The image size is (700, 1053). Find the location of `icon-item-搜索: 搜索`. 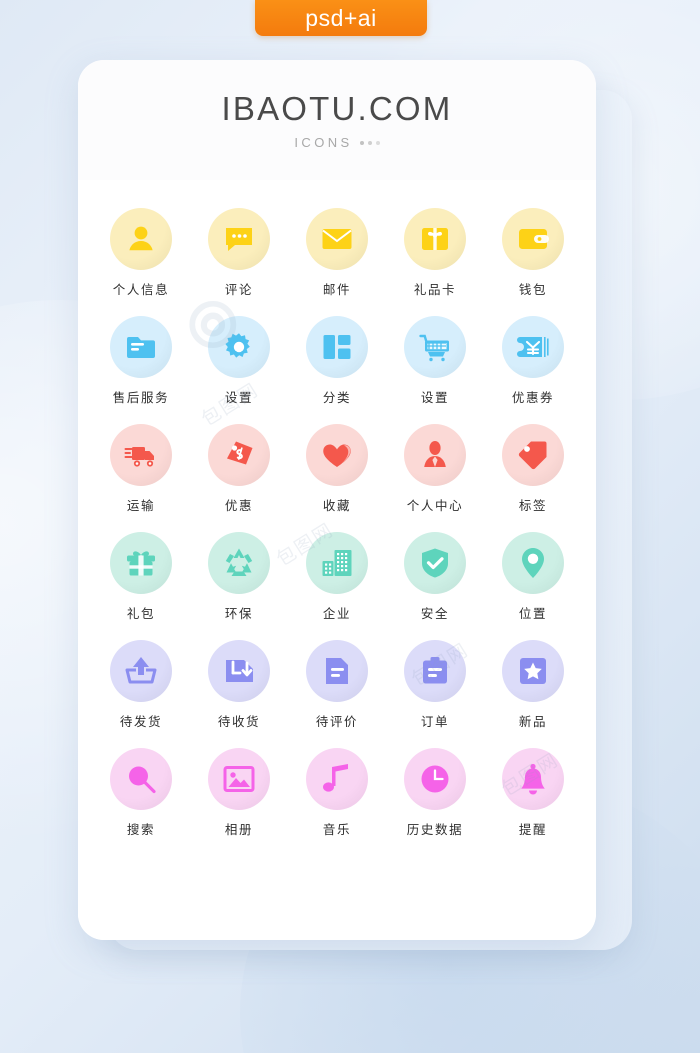

icon-item-搜索: 搜索 is located at coordinates (141, 793).